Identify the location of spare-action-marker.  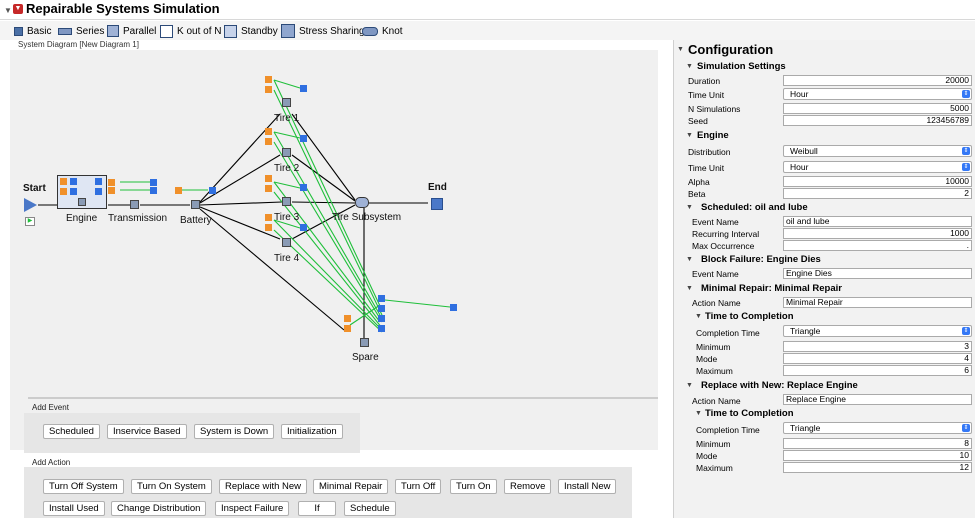
(381, 308).